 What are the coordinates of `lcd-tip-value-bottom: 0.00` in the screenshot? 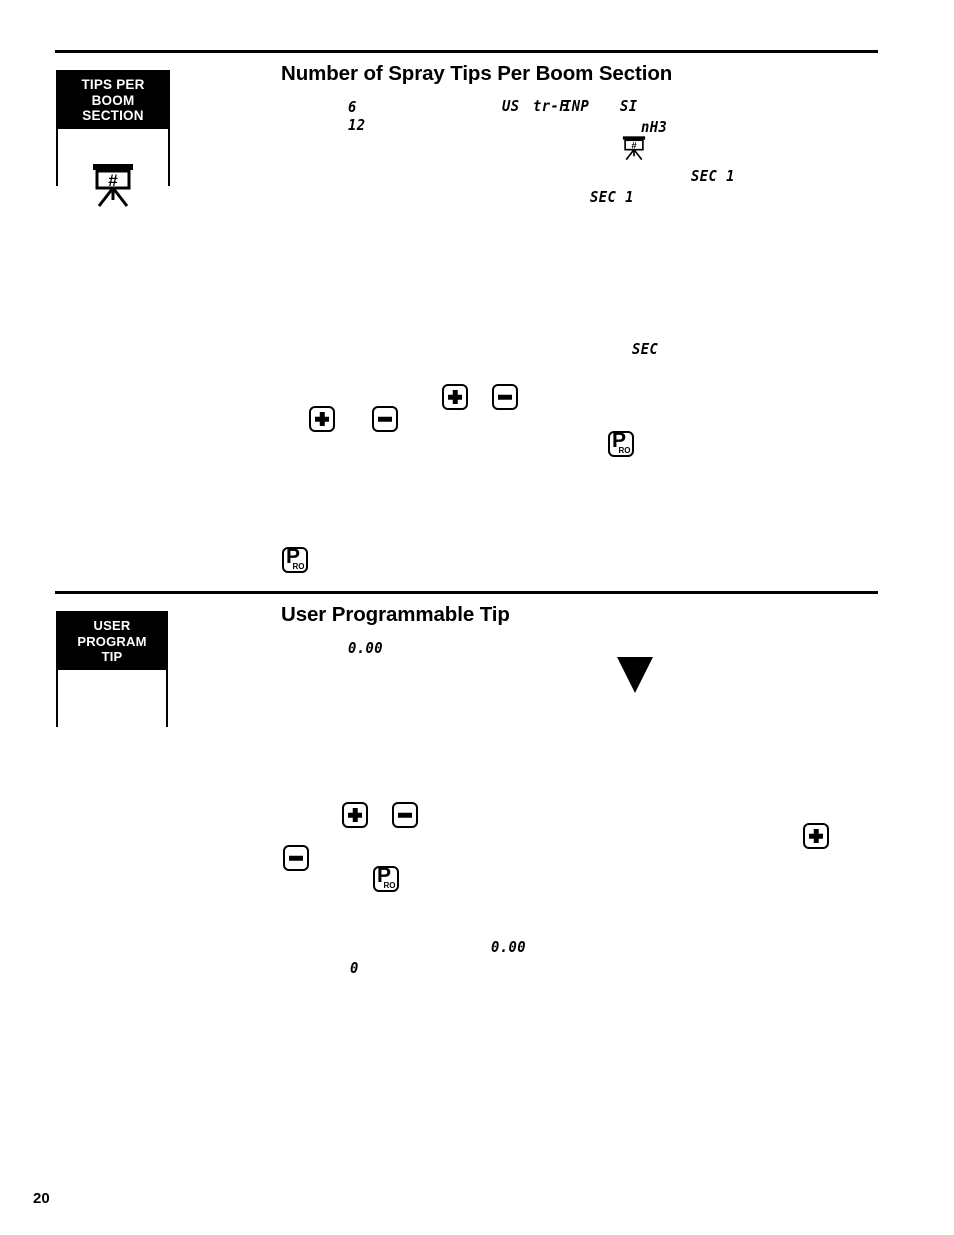 It's located at (509, 947).